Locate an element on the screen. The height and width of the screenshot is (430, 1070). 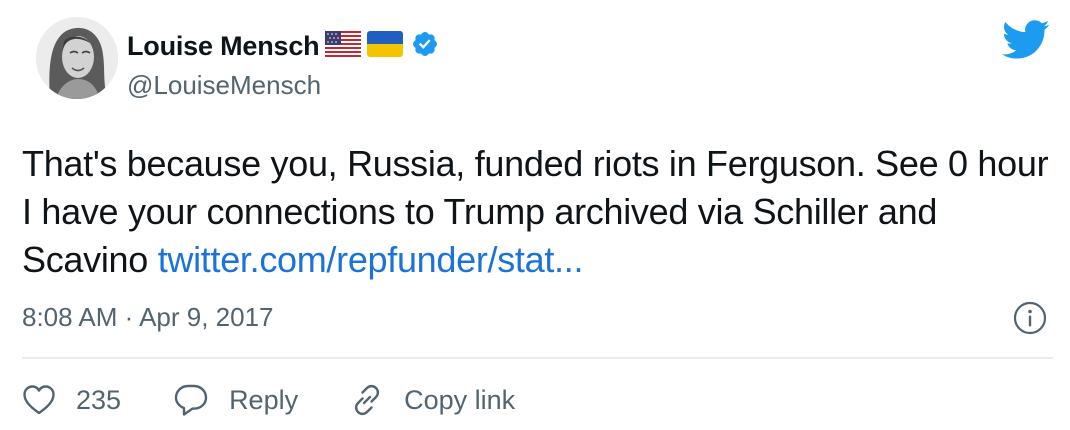
like-button: 235 is located at coordinates (71, 400).